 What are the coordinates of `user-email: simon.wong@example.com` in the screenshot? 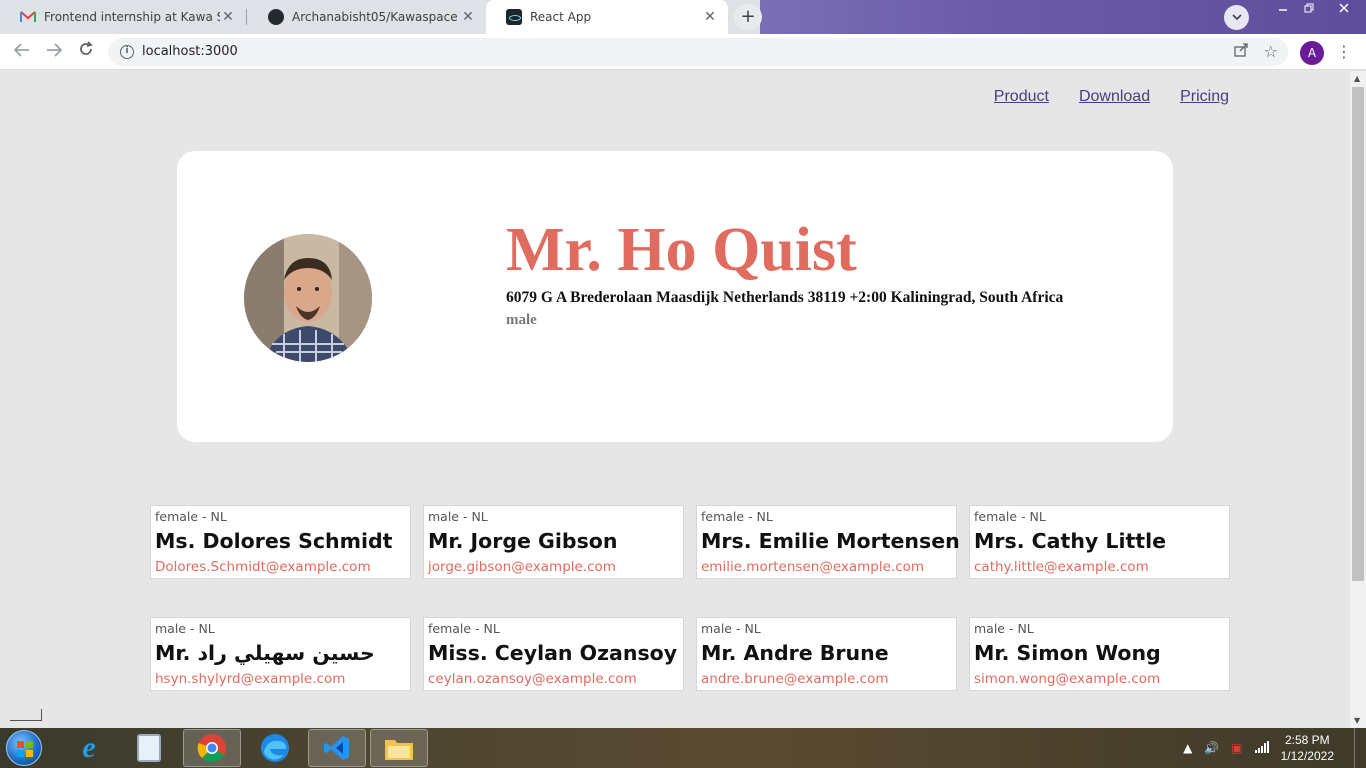 It's located at (1067, 679).